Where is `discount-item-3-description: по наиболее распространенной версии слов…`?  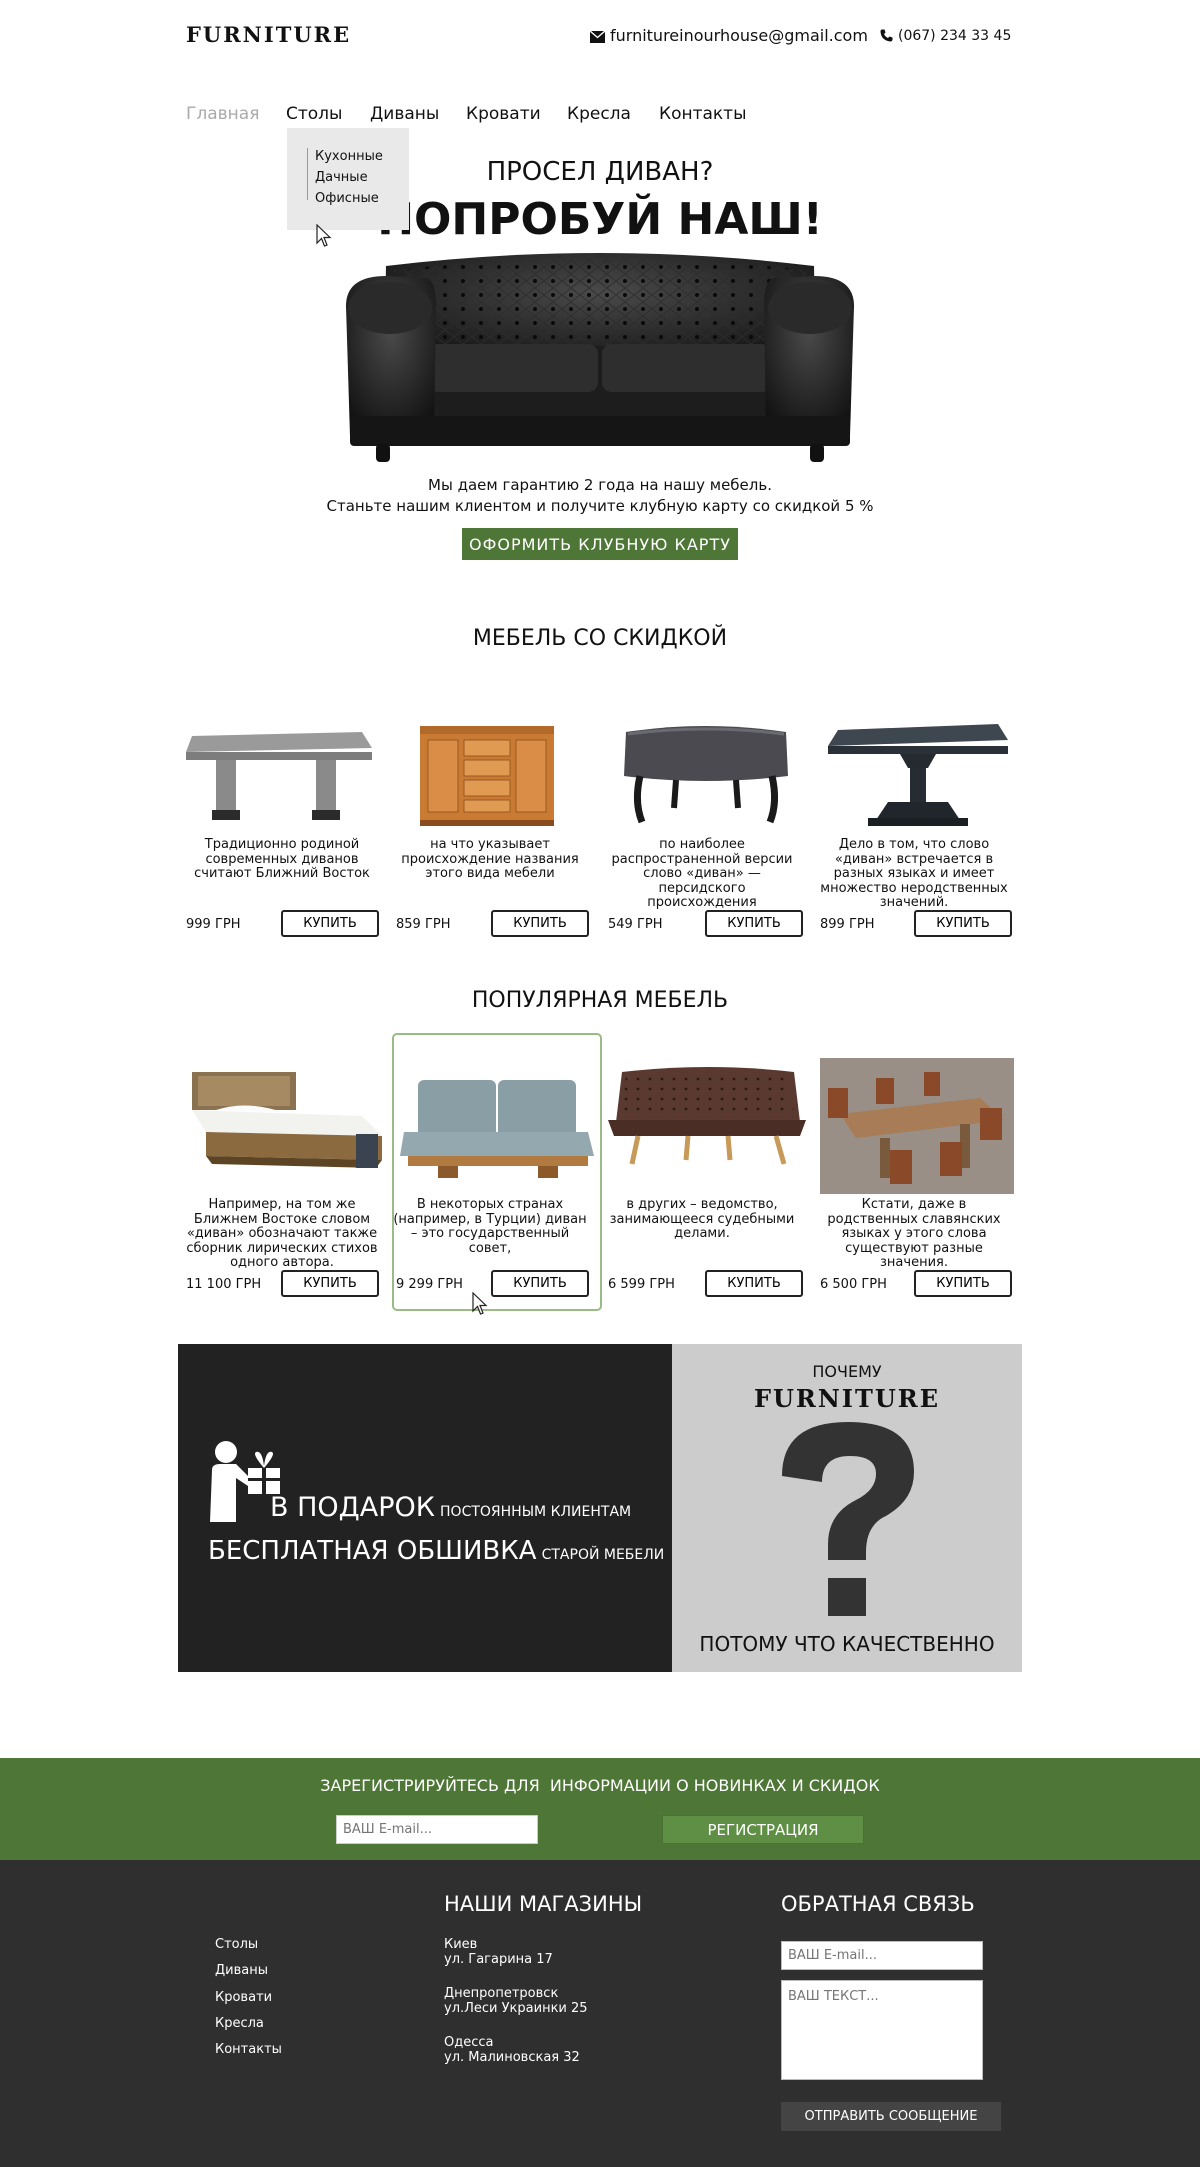
discount-item-3-description: по наиболее распространенной версии слов… is located at coordinates (702, 873).